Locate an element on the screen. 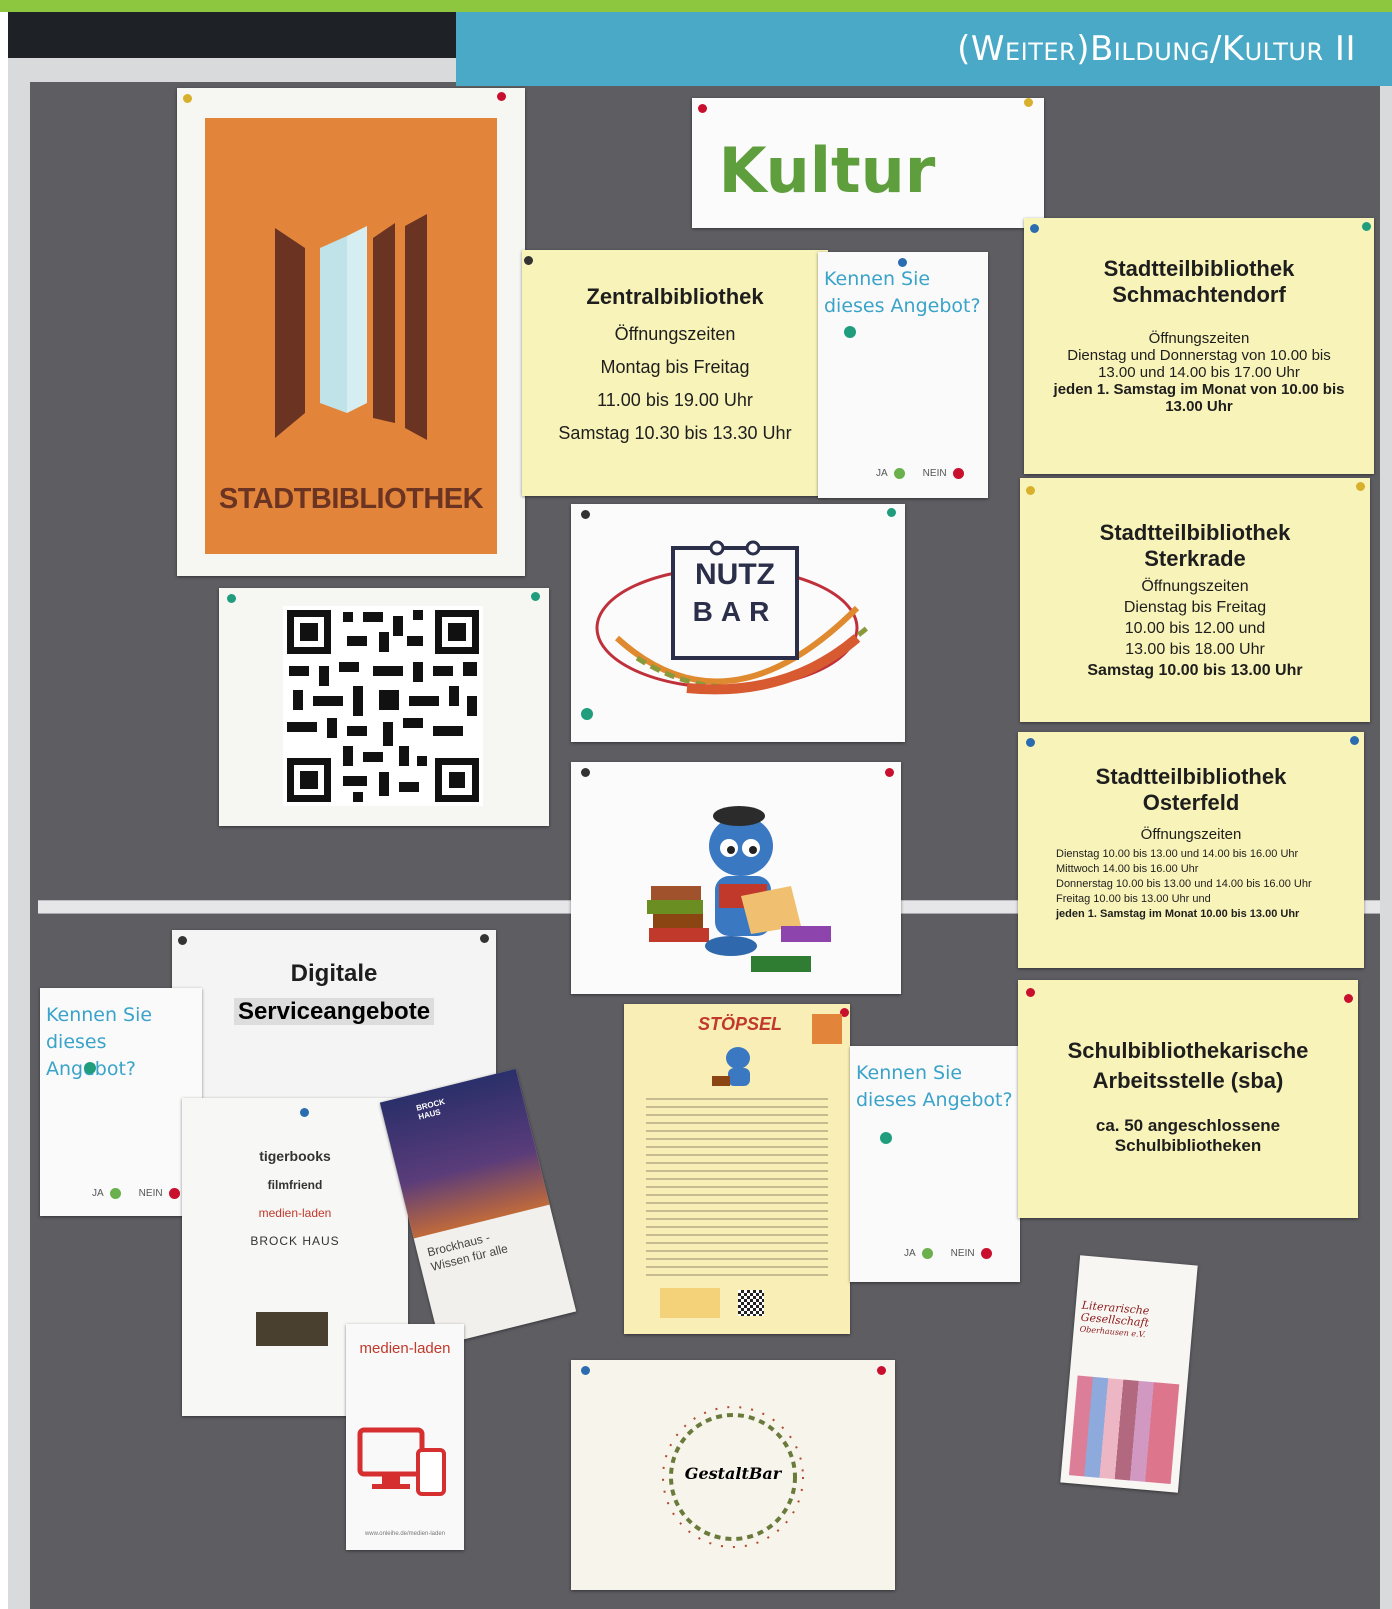  schmachtendorf-line3: jeden 1. Samstag im Monat von 10.00 bis is located at coordinates (1199, 389).